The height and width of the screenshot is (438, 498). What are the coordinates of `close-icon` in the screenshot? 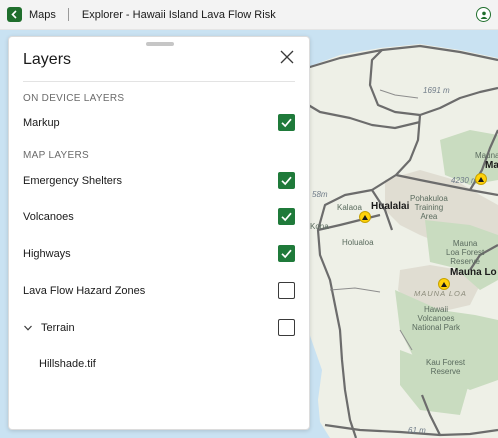 It's located at (287, 57).